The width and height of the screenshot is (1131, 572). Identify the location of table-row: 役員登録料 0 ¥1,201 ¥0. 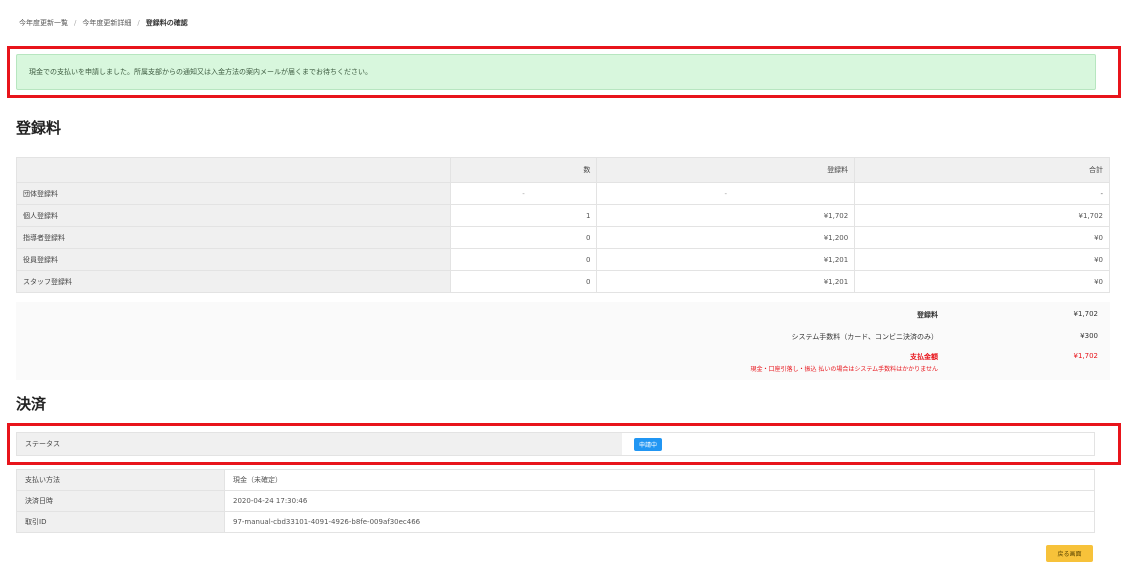
(563, 259).